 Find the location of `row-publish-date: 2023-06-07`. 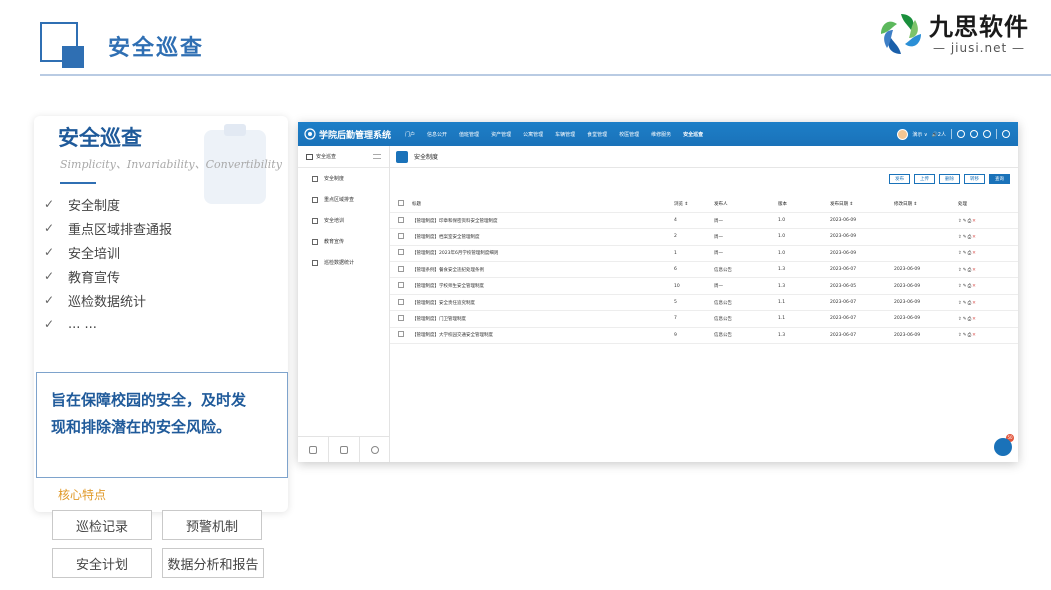

row-publish-date: 2023-06-07 is located at coordinates (862, 336).